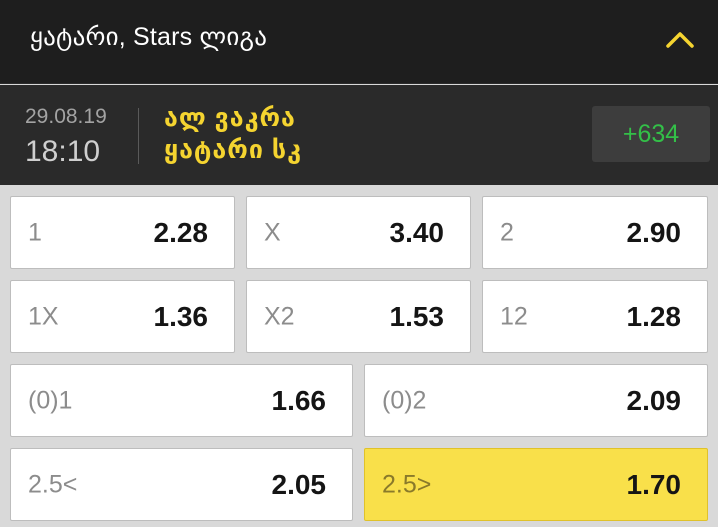  I want to click on odd-cell-over: 2.5> 1.70, so click(536, 484).